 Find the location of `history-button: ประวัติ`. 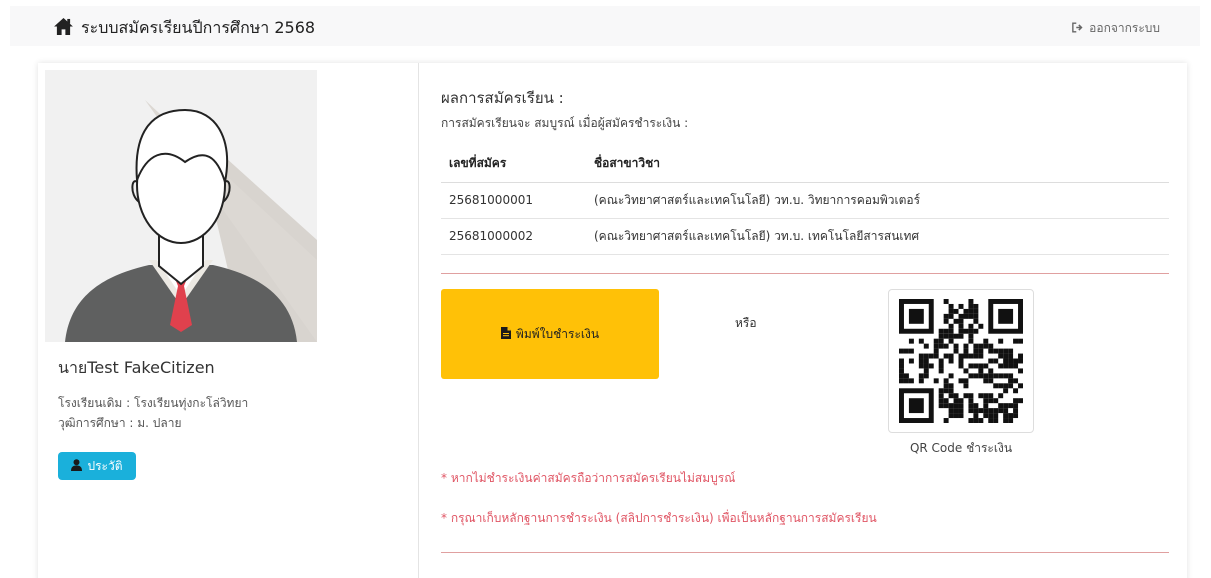

history-button: ประวัติ is located at coordinates (97, 466).